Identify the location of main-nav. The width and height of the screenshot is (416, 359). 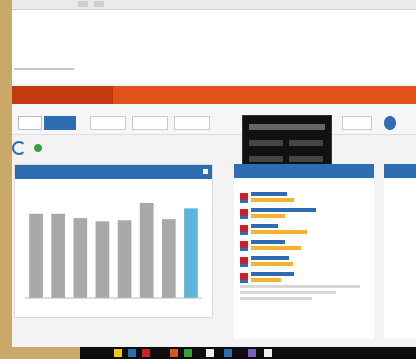
(214, 95).